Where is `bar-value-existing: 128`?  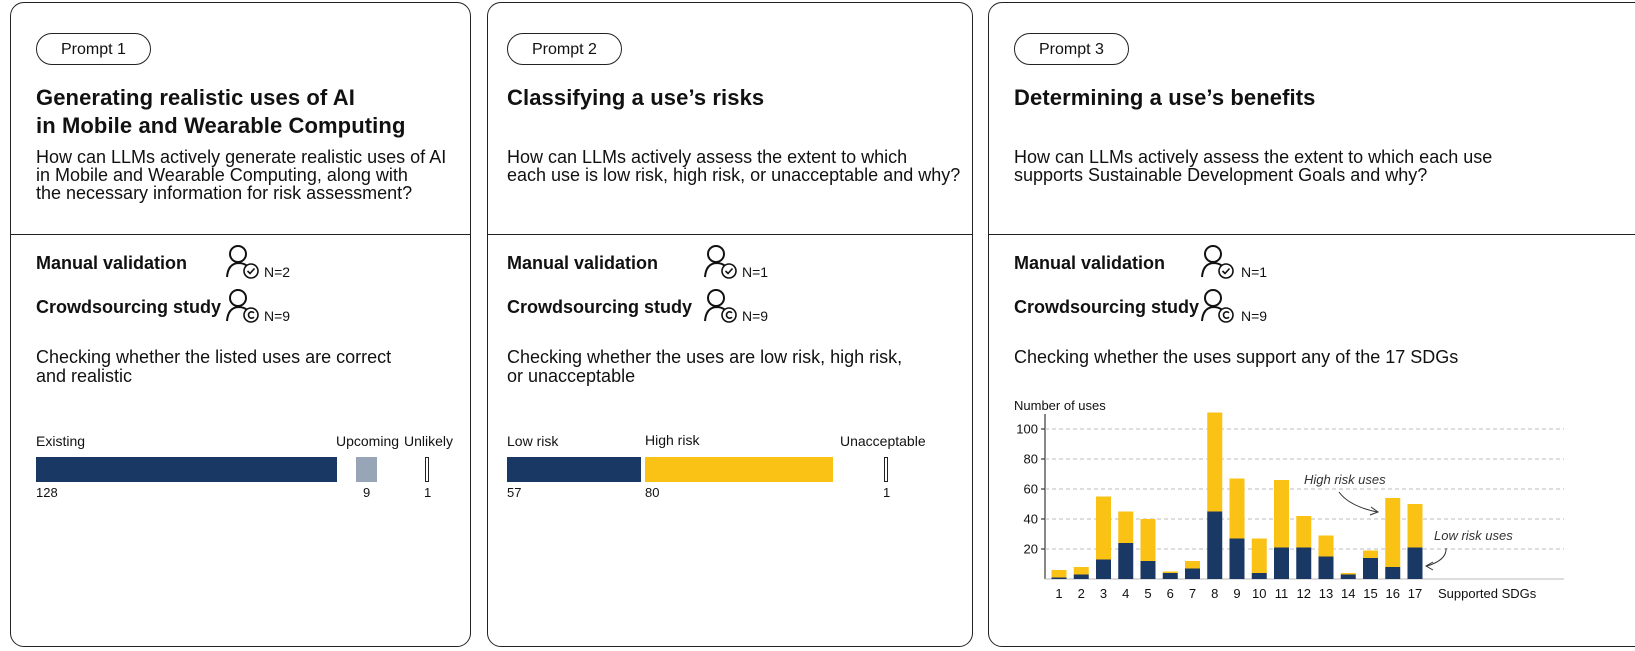 bar-value-existing: 128 is located at coordinates (47, 492).